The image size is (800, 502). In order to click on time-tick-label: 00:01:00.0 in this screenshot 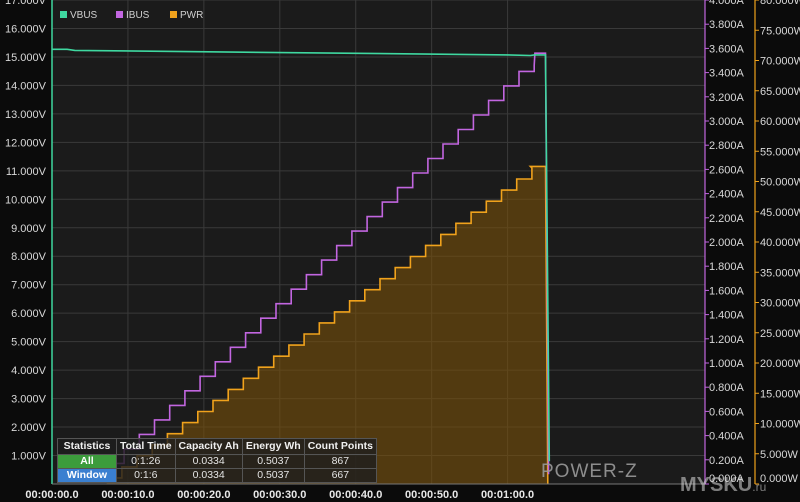, I will do `click(507, 495)`.